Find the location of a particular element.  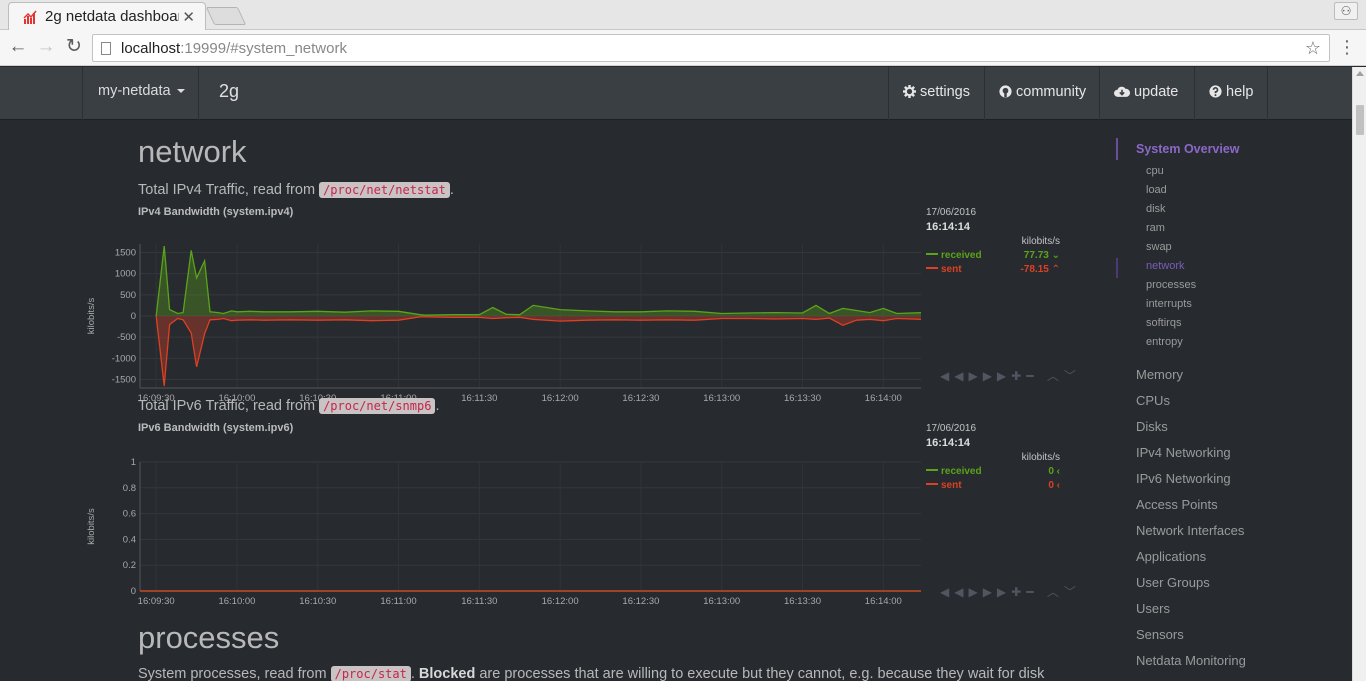

side-nav-active-bar is located at coordinates (1117, 149).